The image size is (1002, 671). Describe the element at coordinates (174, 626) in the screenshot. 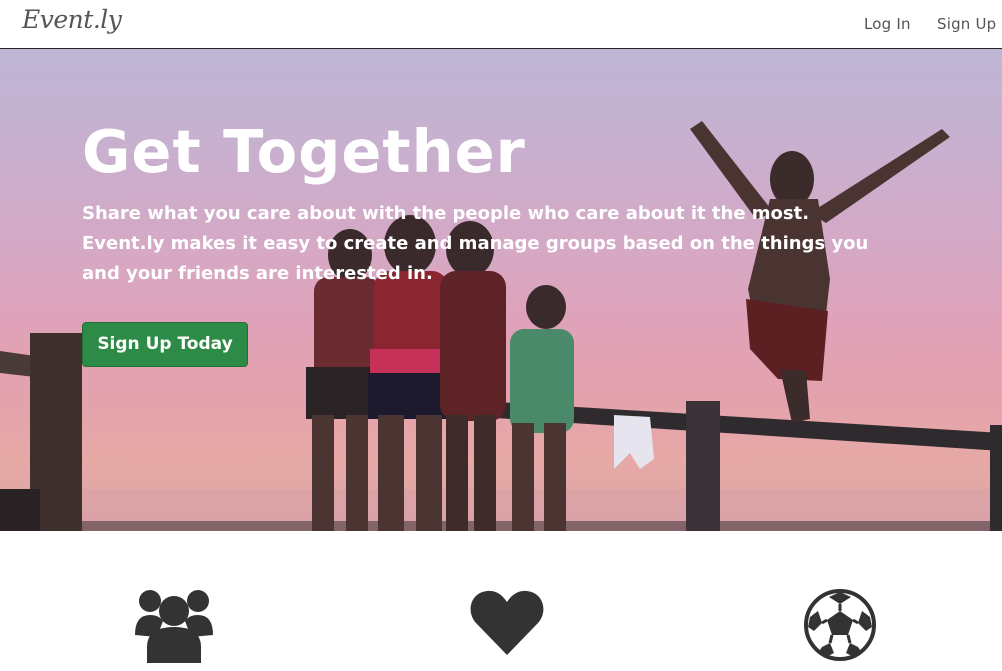

I see `users-icon` at that location.